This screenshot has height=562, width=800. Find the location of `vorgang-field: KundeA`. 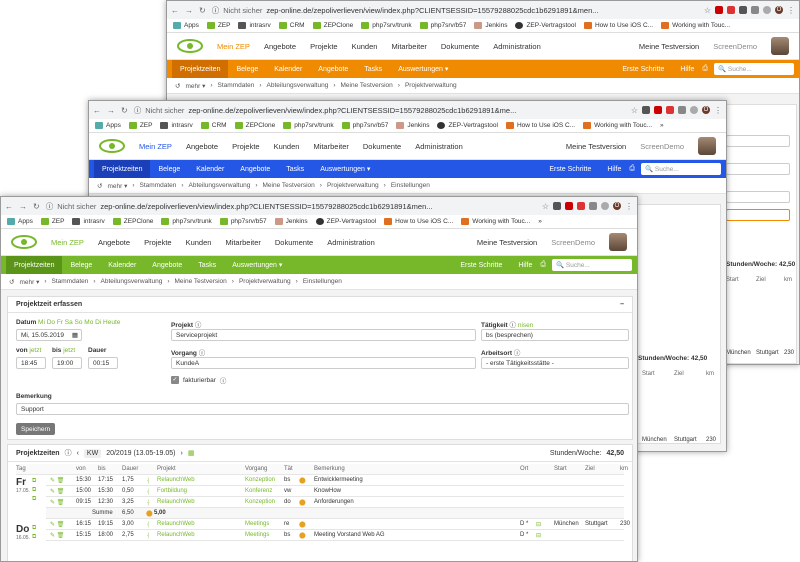

vorgang-field: KundeA is located at coordinates (323, 363).